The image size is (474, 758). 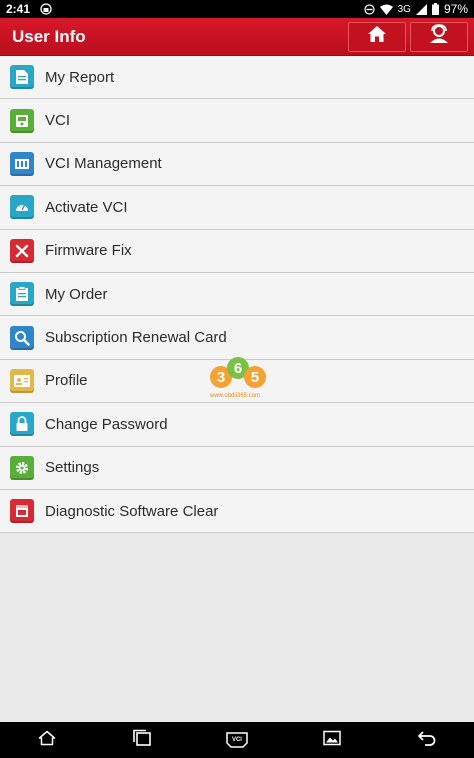 What do you see at coordinates (22, 77) in the screenshot?
I see `report-icon` at bounding box center [22, 77].